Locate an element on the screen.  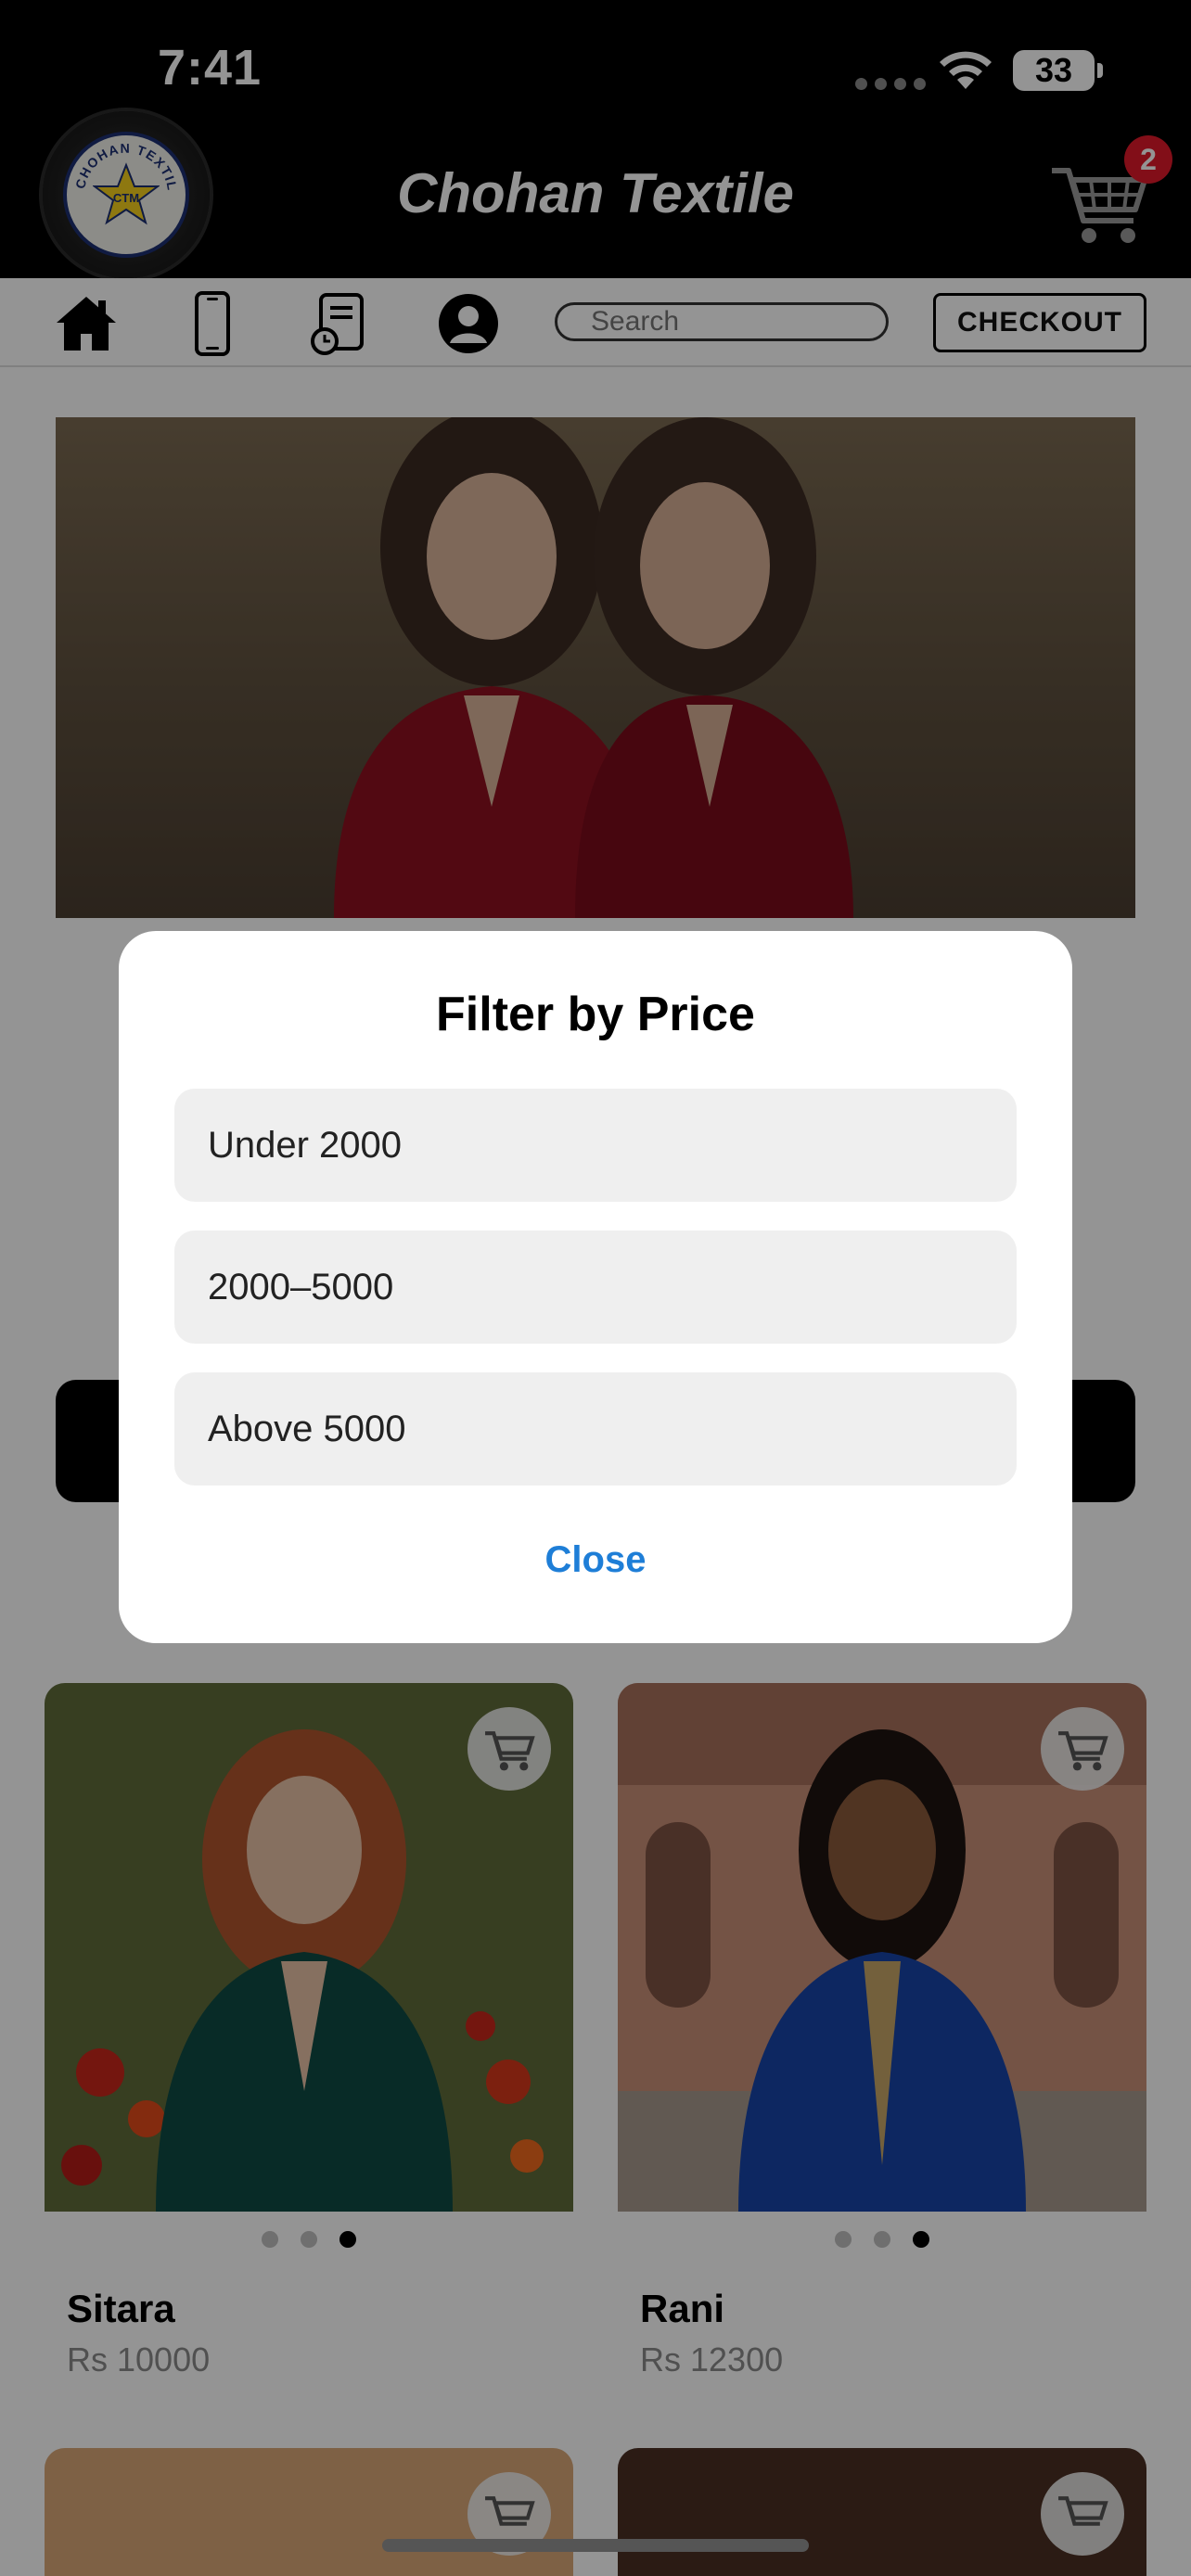
price-option-2000-5000: 2000–5000 is located at coordinates (595, 1287).